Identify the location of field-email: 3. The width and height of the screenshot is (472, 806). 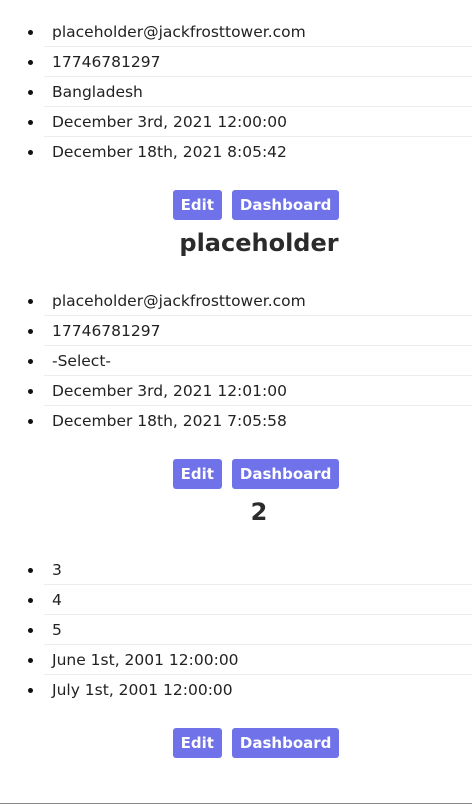
(258, 570).